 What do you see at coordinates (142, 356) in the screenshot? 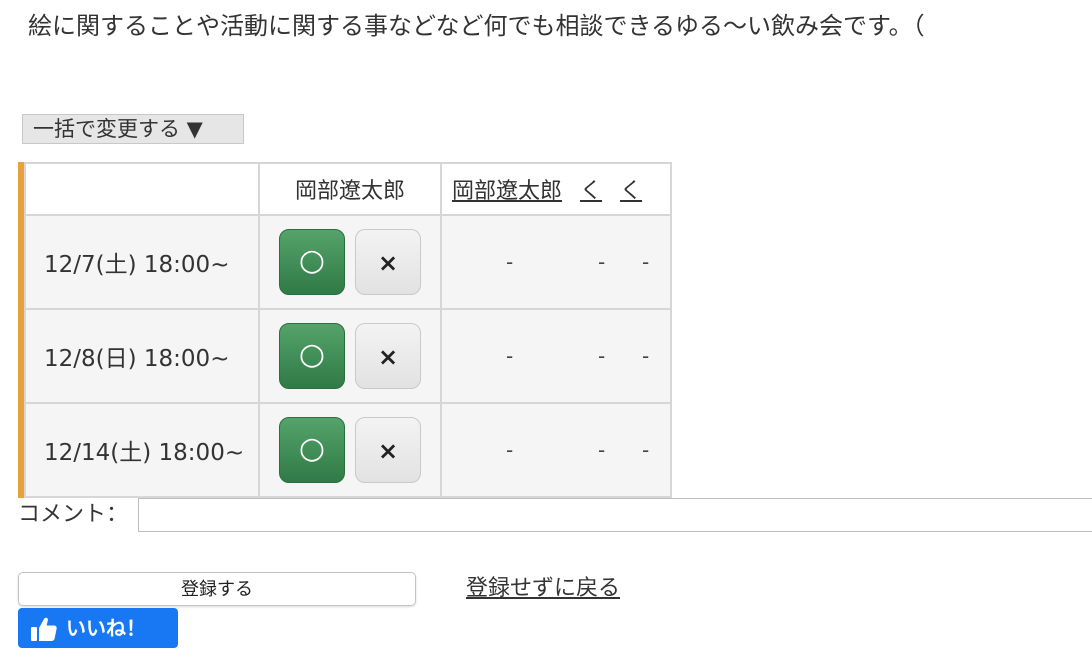
I see `date-cell: 12/8(日) 18:00~` at bounding box center [142, 356].